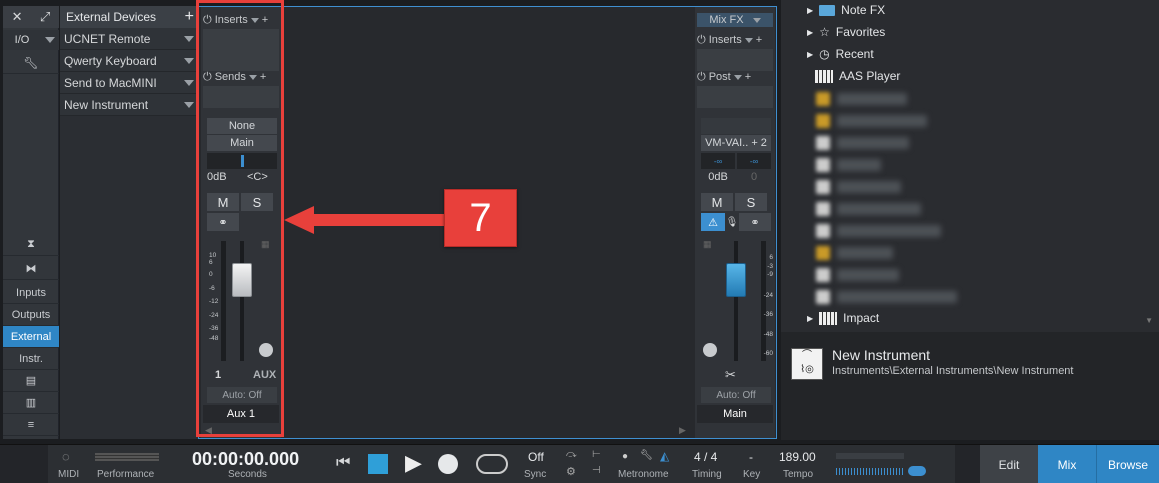  Describe the element at coordinates (870, 456) in the screenshot. I see `output-meter` at that location.